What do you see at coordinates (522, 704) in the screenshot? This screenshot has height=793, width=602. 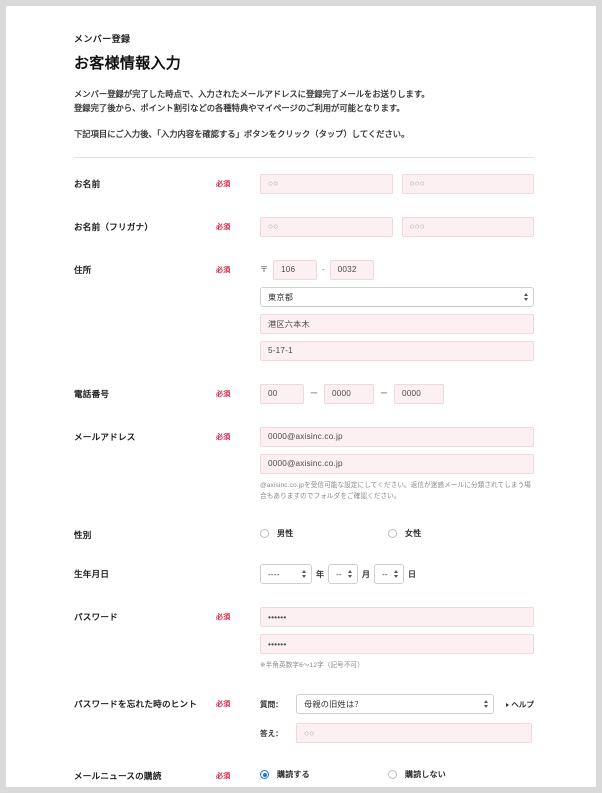 I see `help-link-label: ヘルプ` at bounding box center [522, 704].